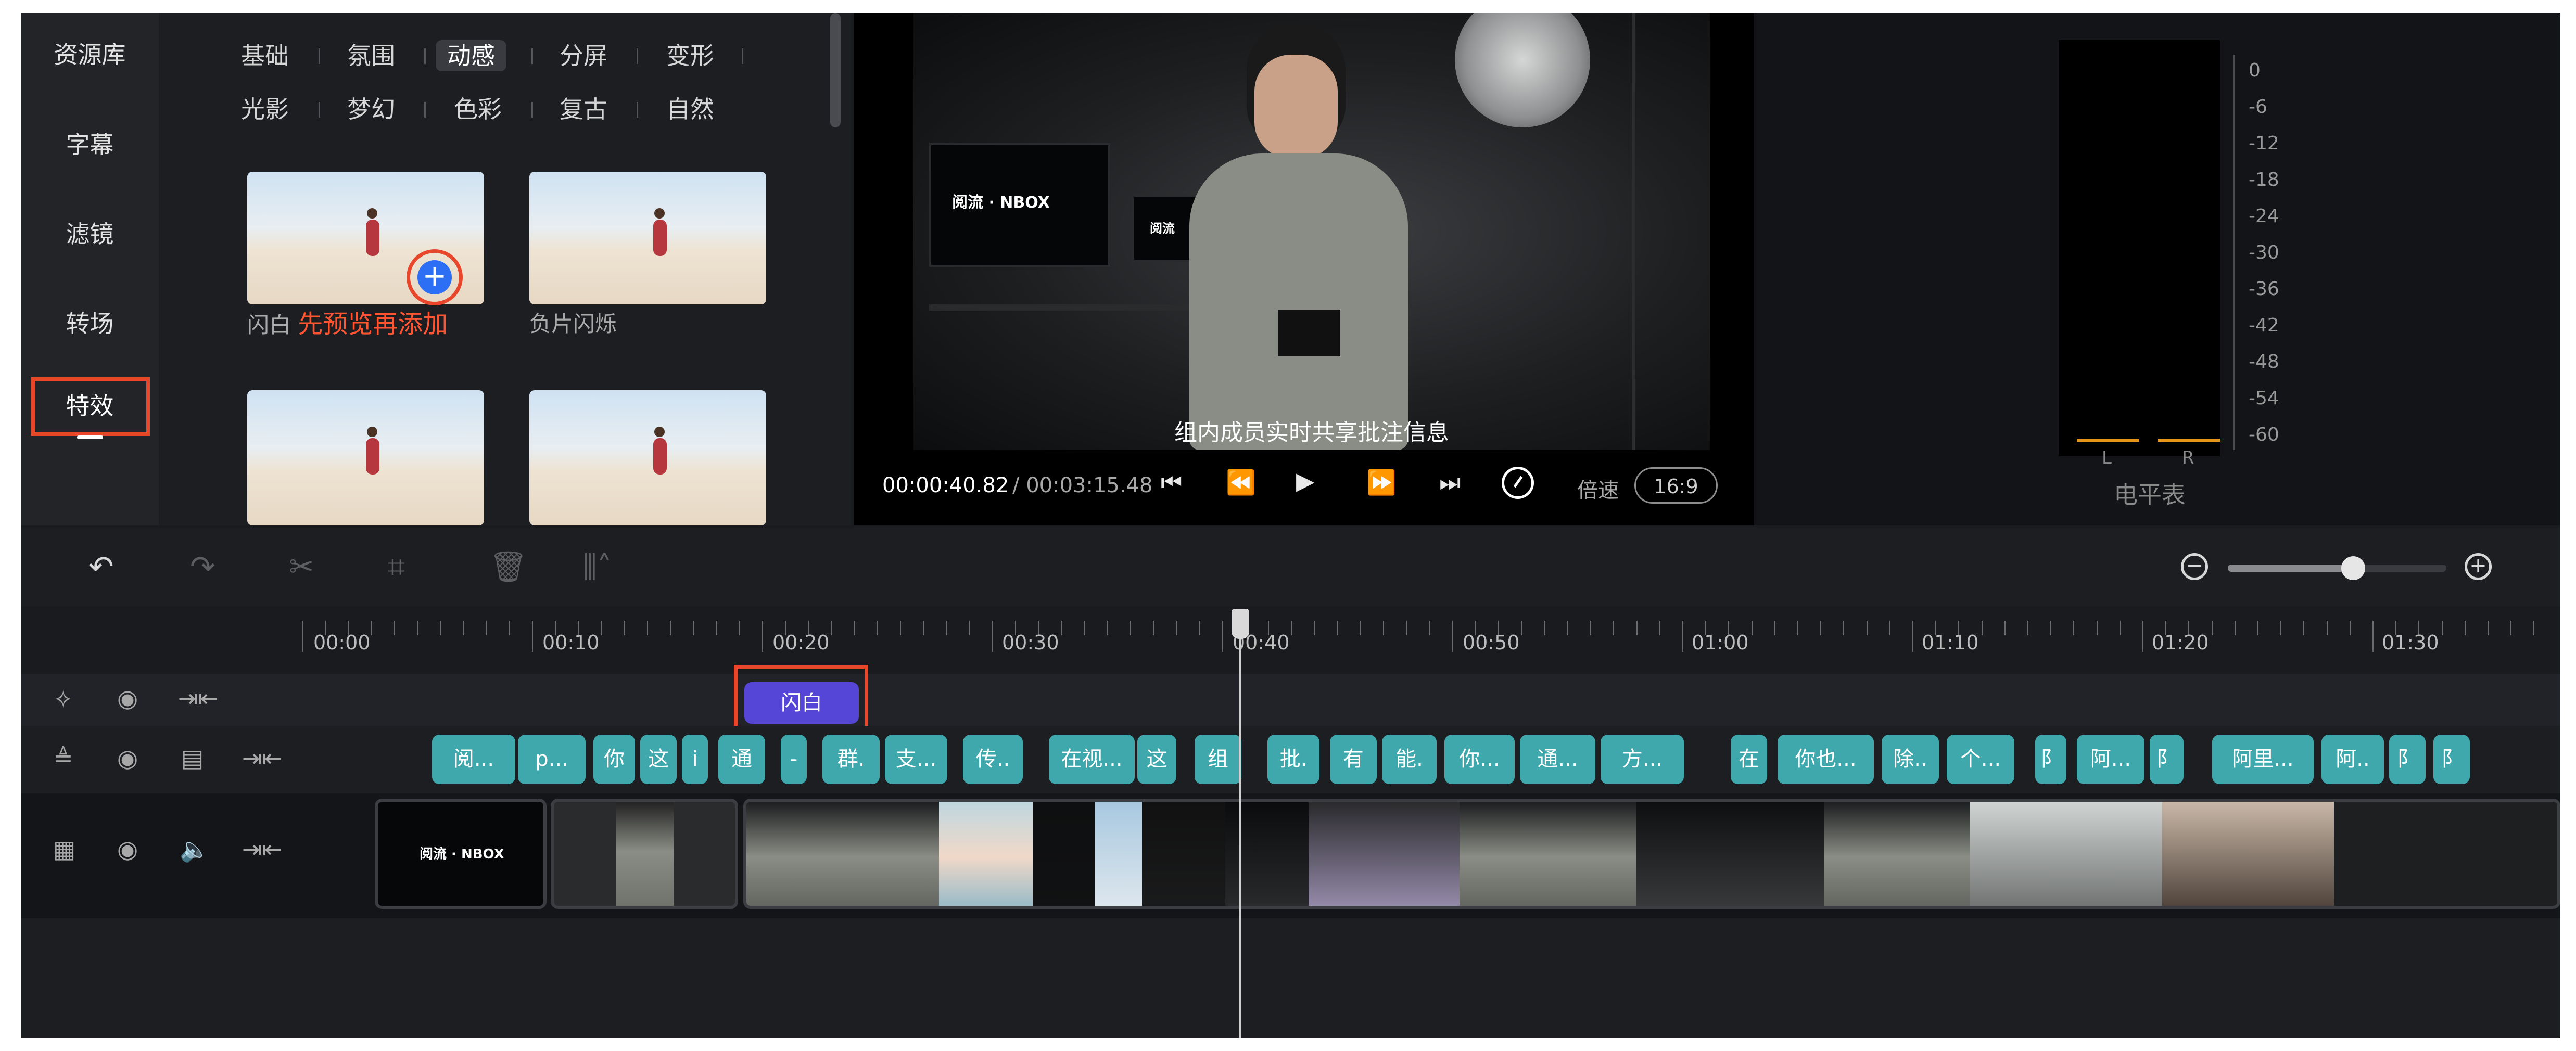  Describe the element at coordinates (690, 55) in the screenshot. I see `category-tab-deform: 变形` at that location.